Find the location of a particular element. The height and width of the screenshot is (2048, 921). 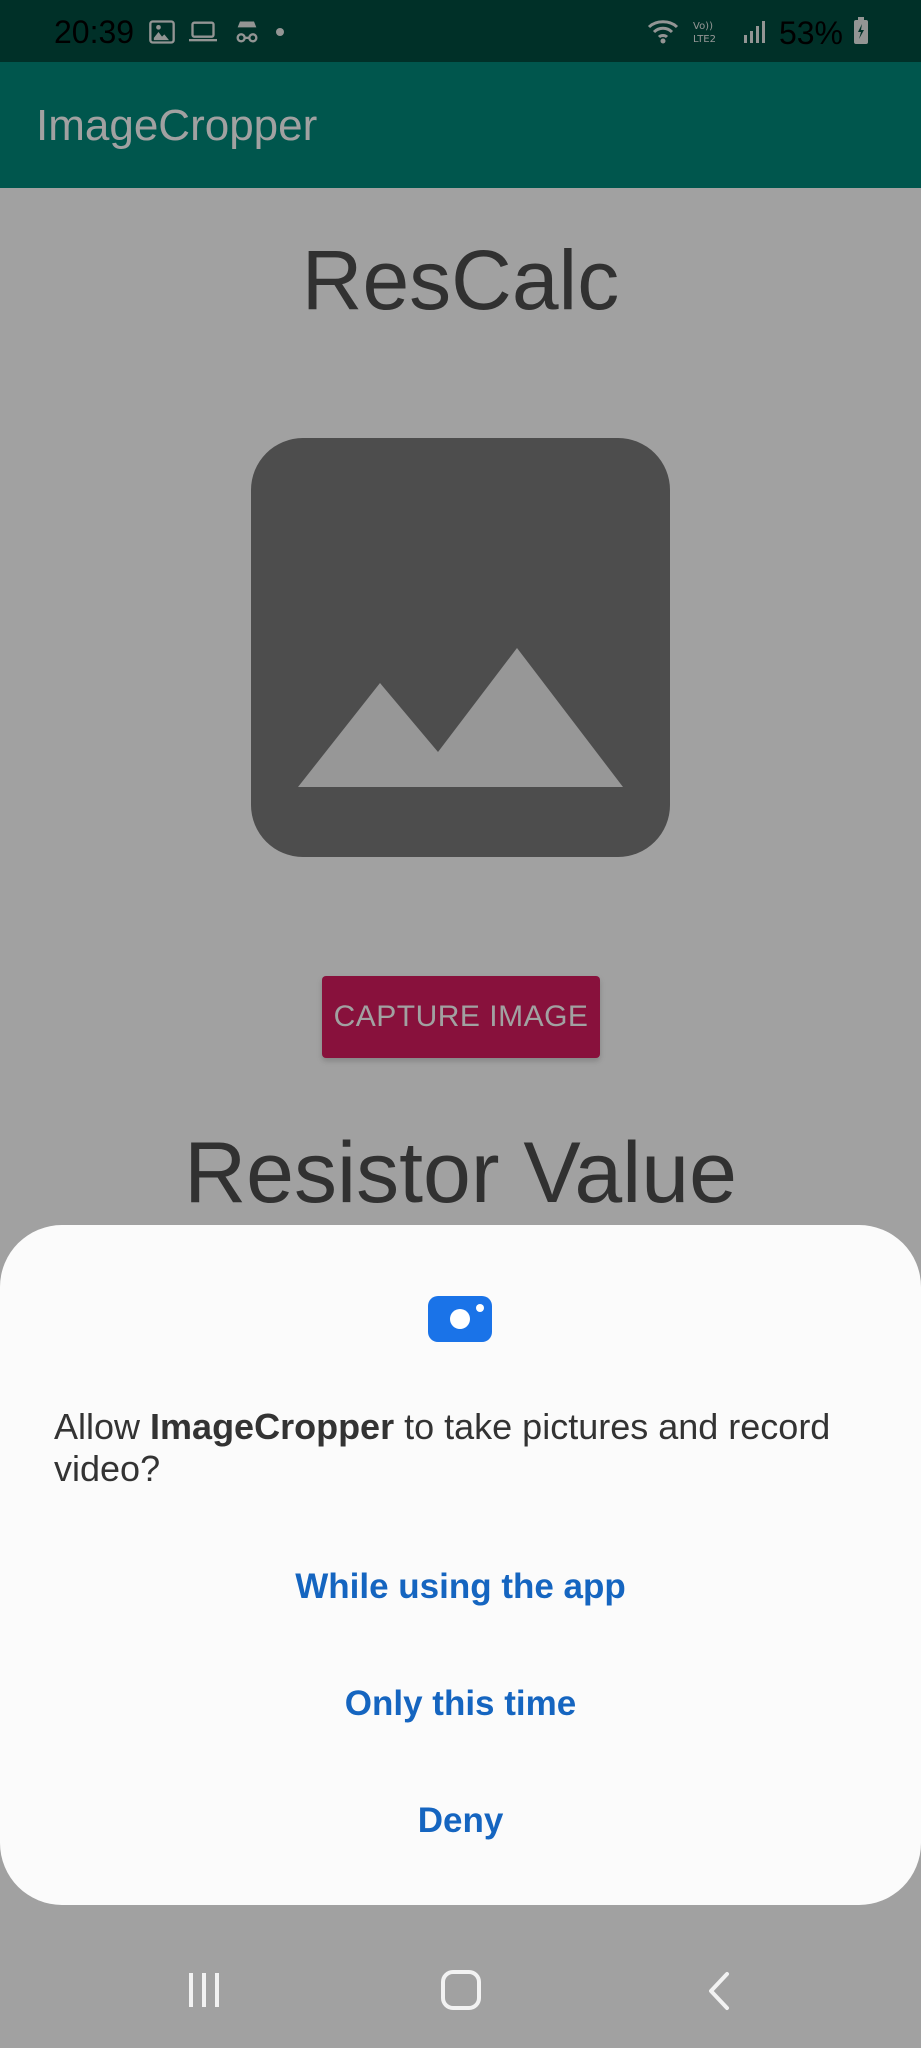

navigation-bar is located at coordinates (460, 1992).